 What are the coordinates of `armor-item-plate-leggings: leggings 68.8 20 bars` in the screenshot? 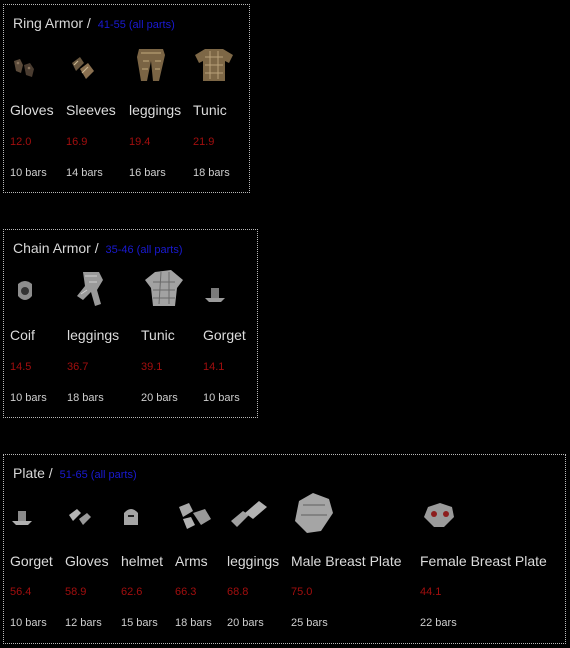 It's located at (258, 549).